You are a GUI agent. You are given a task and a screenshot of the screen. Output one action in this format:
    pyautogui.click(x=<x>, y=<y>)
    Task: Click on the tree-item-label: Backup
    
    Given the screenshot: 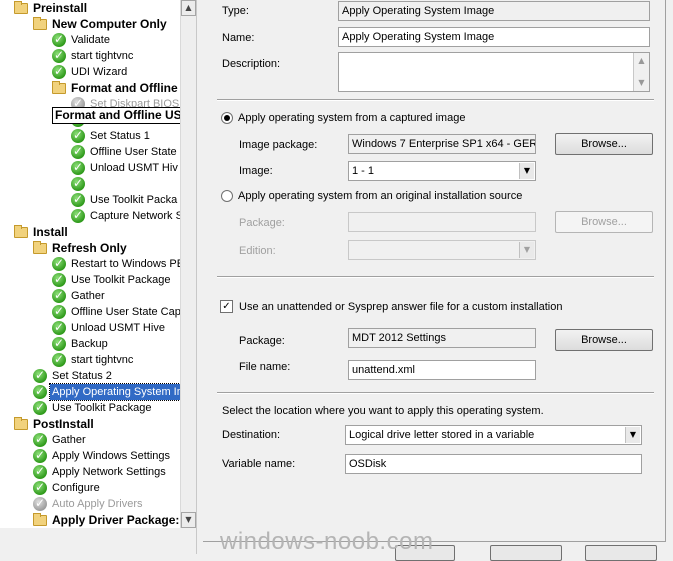 What is the action you would take?
    pyautogui.click(x=89, y=344)
    